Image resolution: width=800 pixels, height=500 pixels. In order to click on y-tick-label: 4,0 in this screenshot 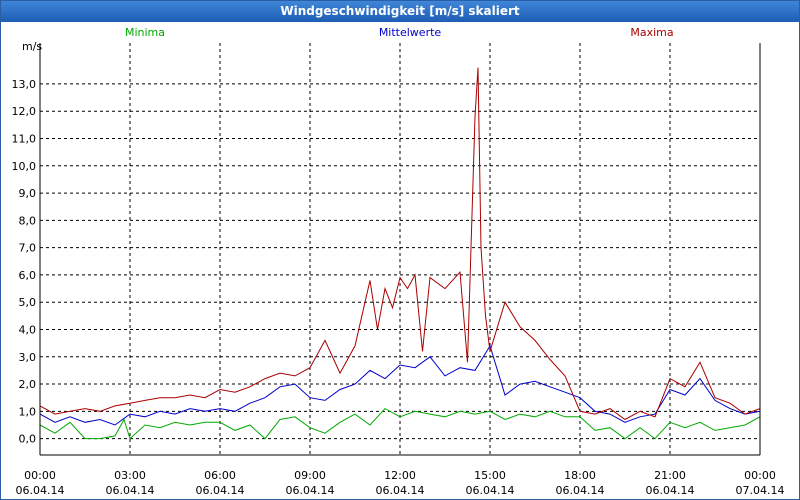, I will do `click(28, 329)`.